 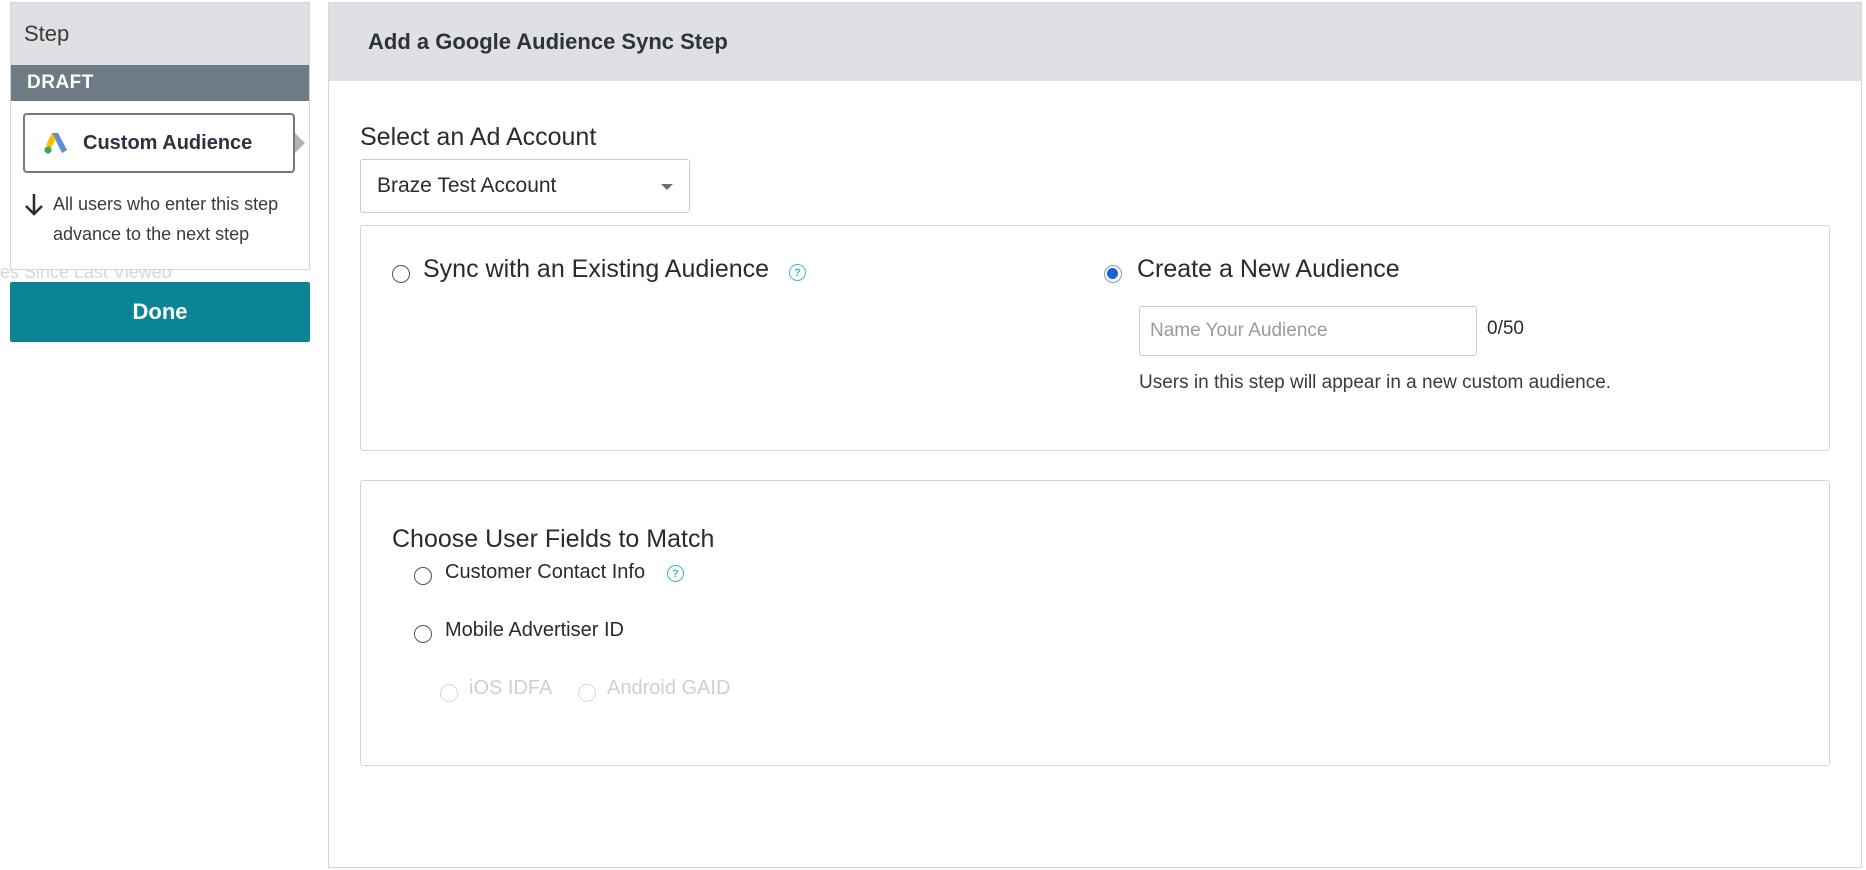 I want to click on ad-account-select: Braze Test Account, so click(x=525, y=186).